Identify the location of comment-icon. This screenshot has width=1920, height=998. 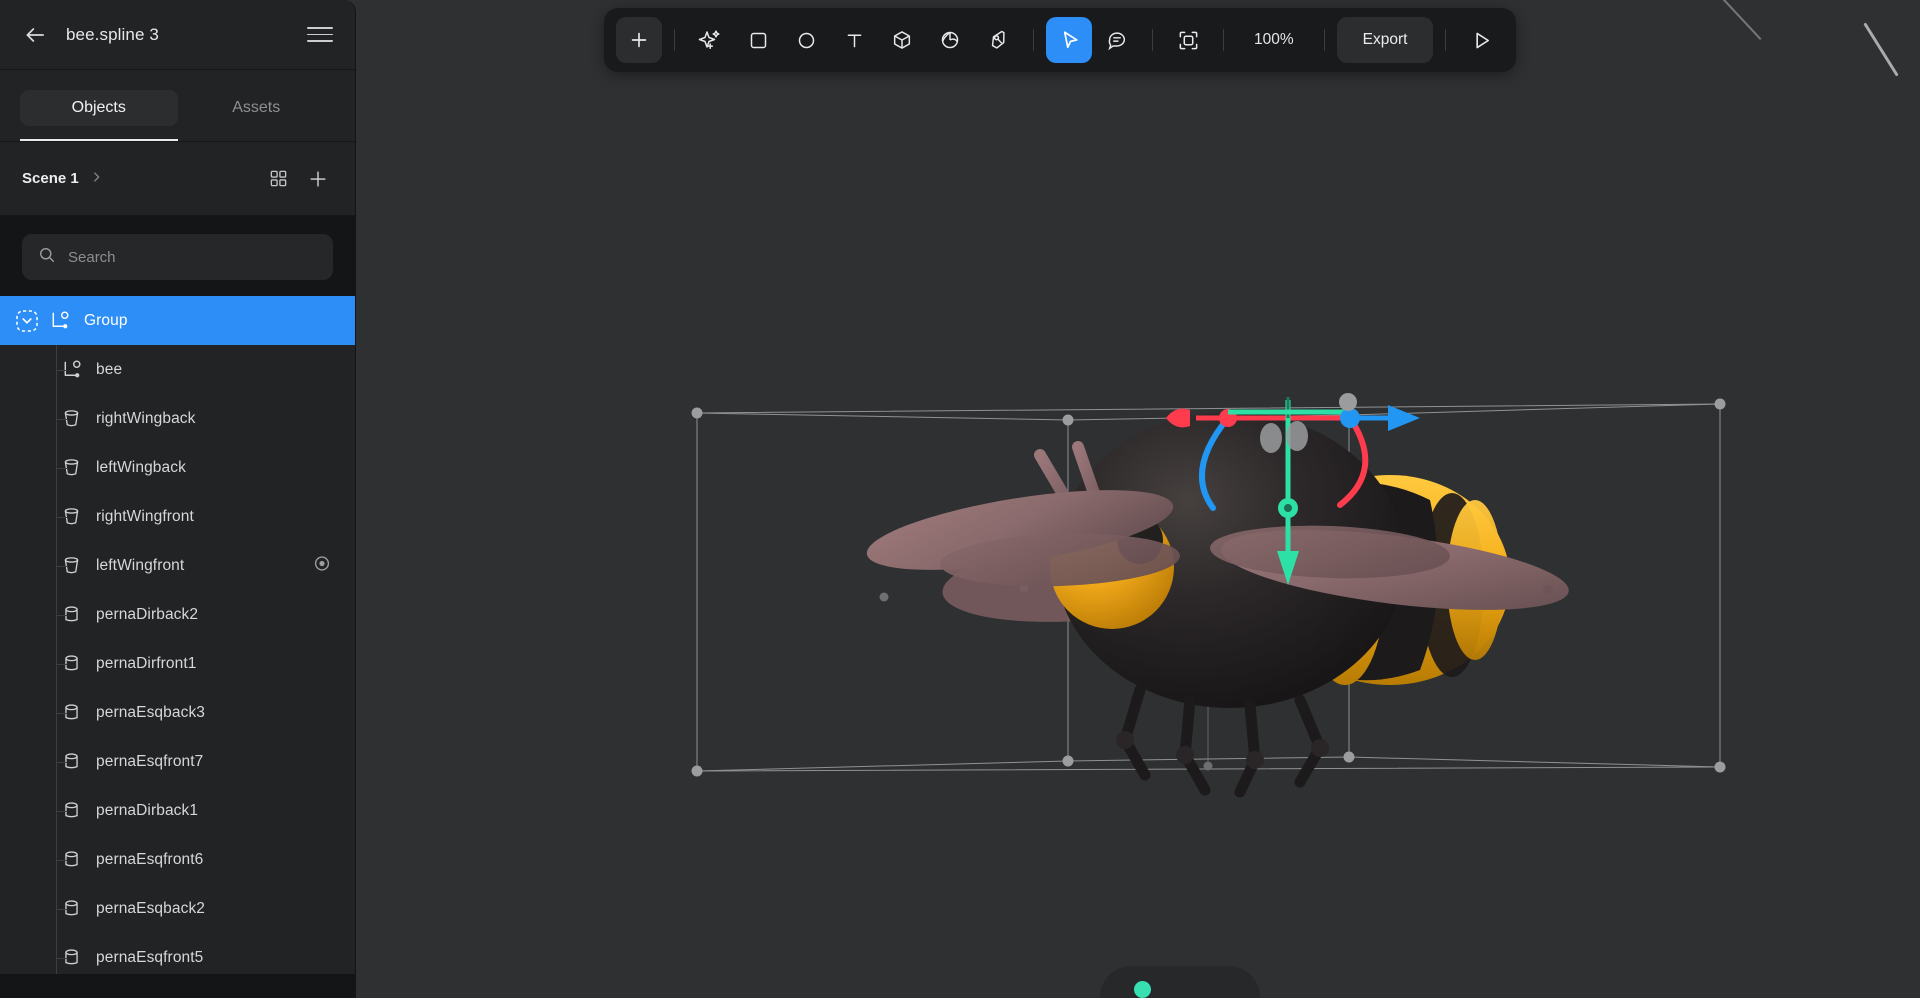
(1117, 40).